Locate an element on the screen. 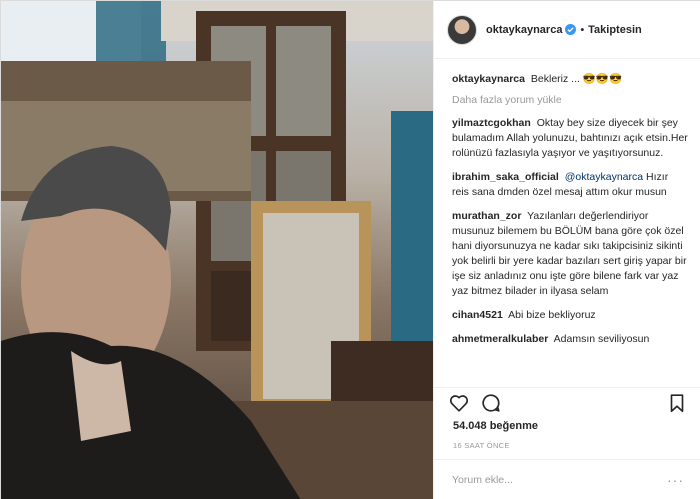 Image resolution: width=700 pixels, height=499 pixels. bookmark-icon is located at coordinates (677, 403).